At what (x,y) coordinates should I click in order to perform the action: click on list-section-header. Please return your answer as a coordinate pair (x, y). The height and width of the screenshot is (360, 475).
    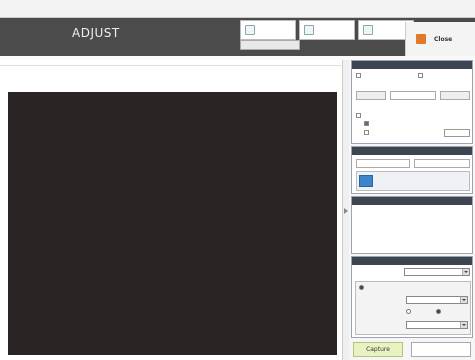
    Looking at the image, I should click on (412, 151).